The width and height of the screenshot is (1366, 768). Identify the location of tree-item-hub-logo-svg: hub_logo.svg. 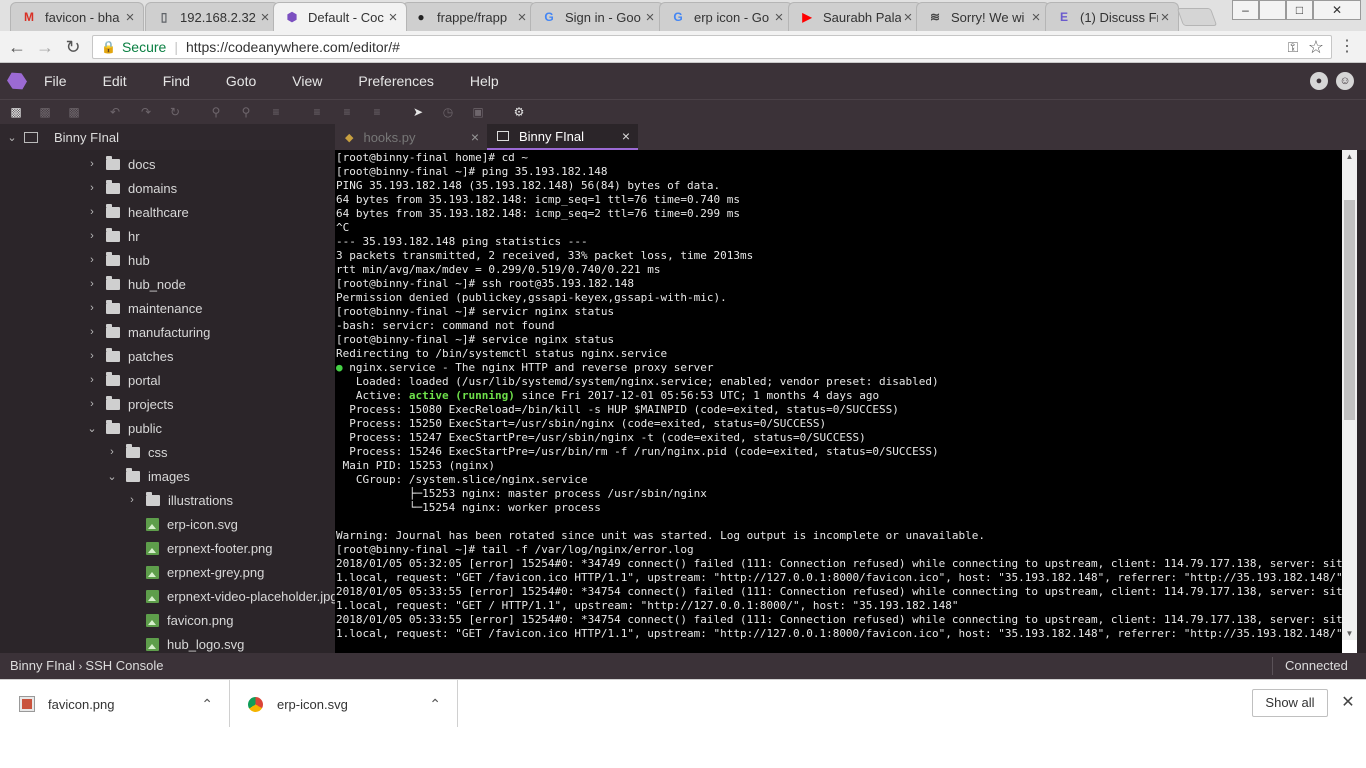
(184, 642).